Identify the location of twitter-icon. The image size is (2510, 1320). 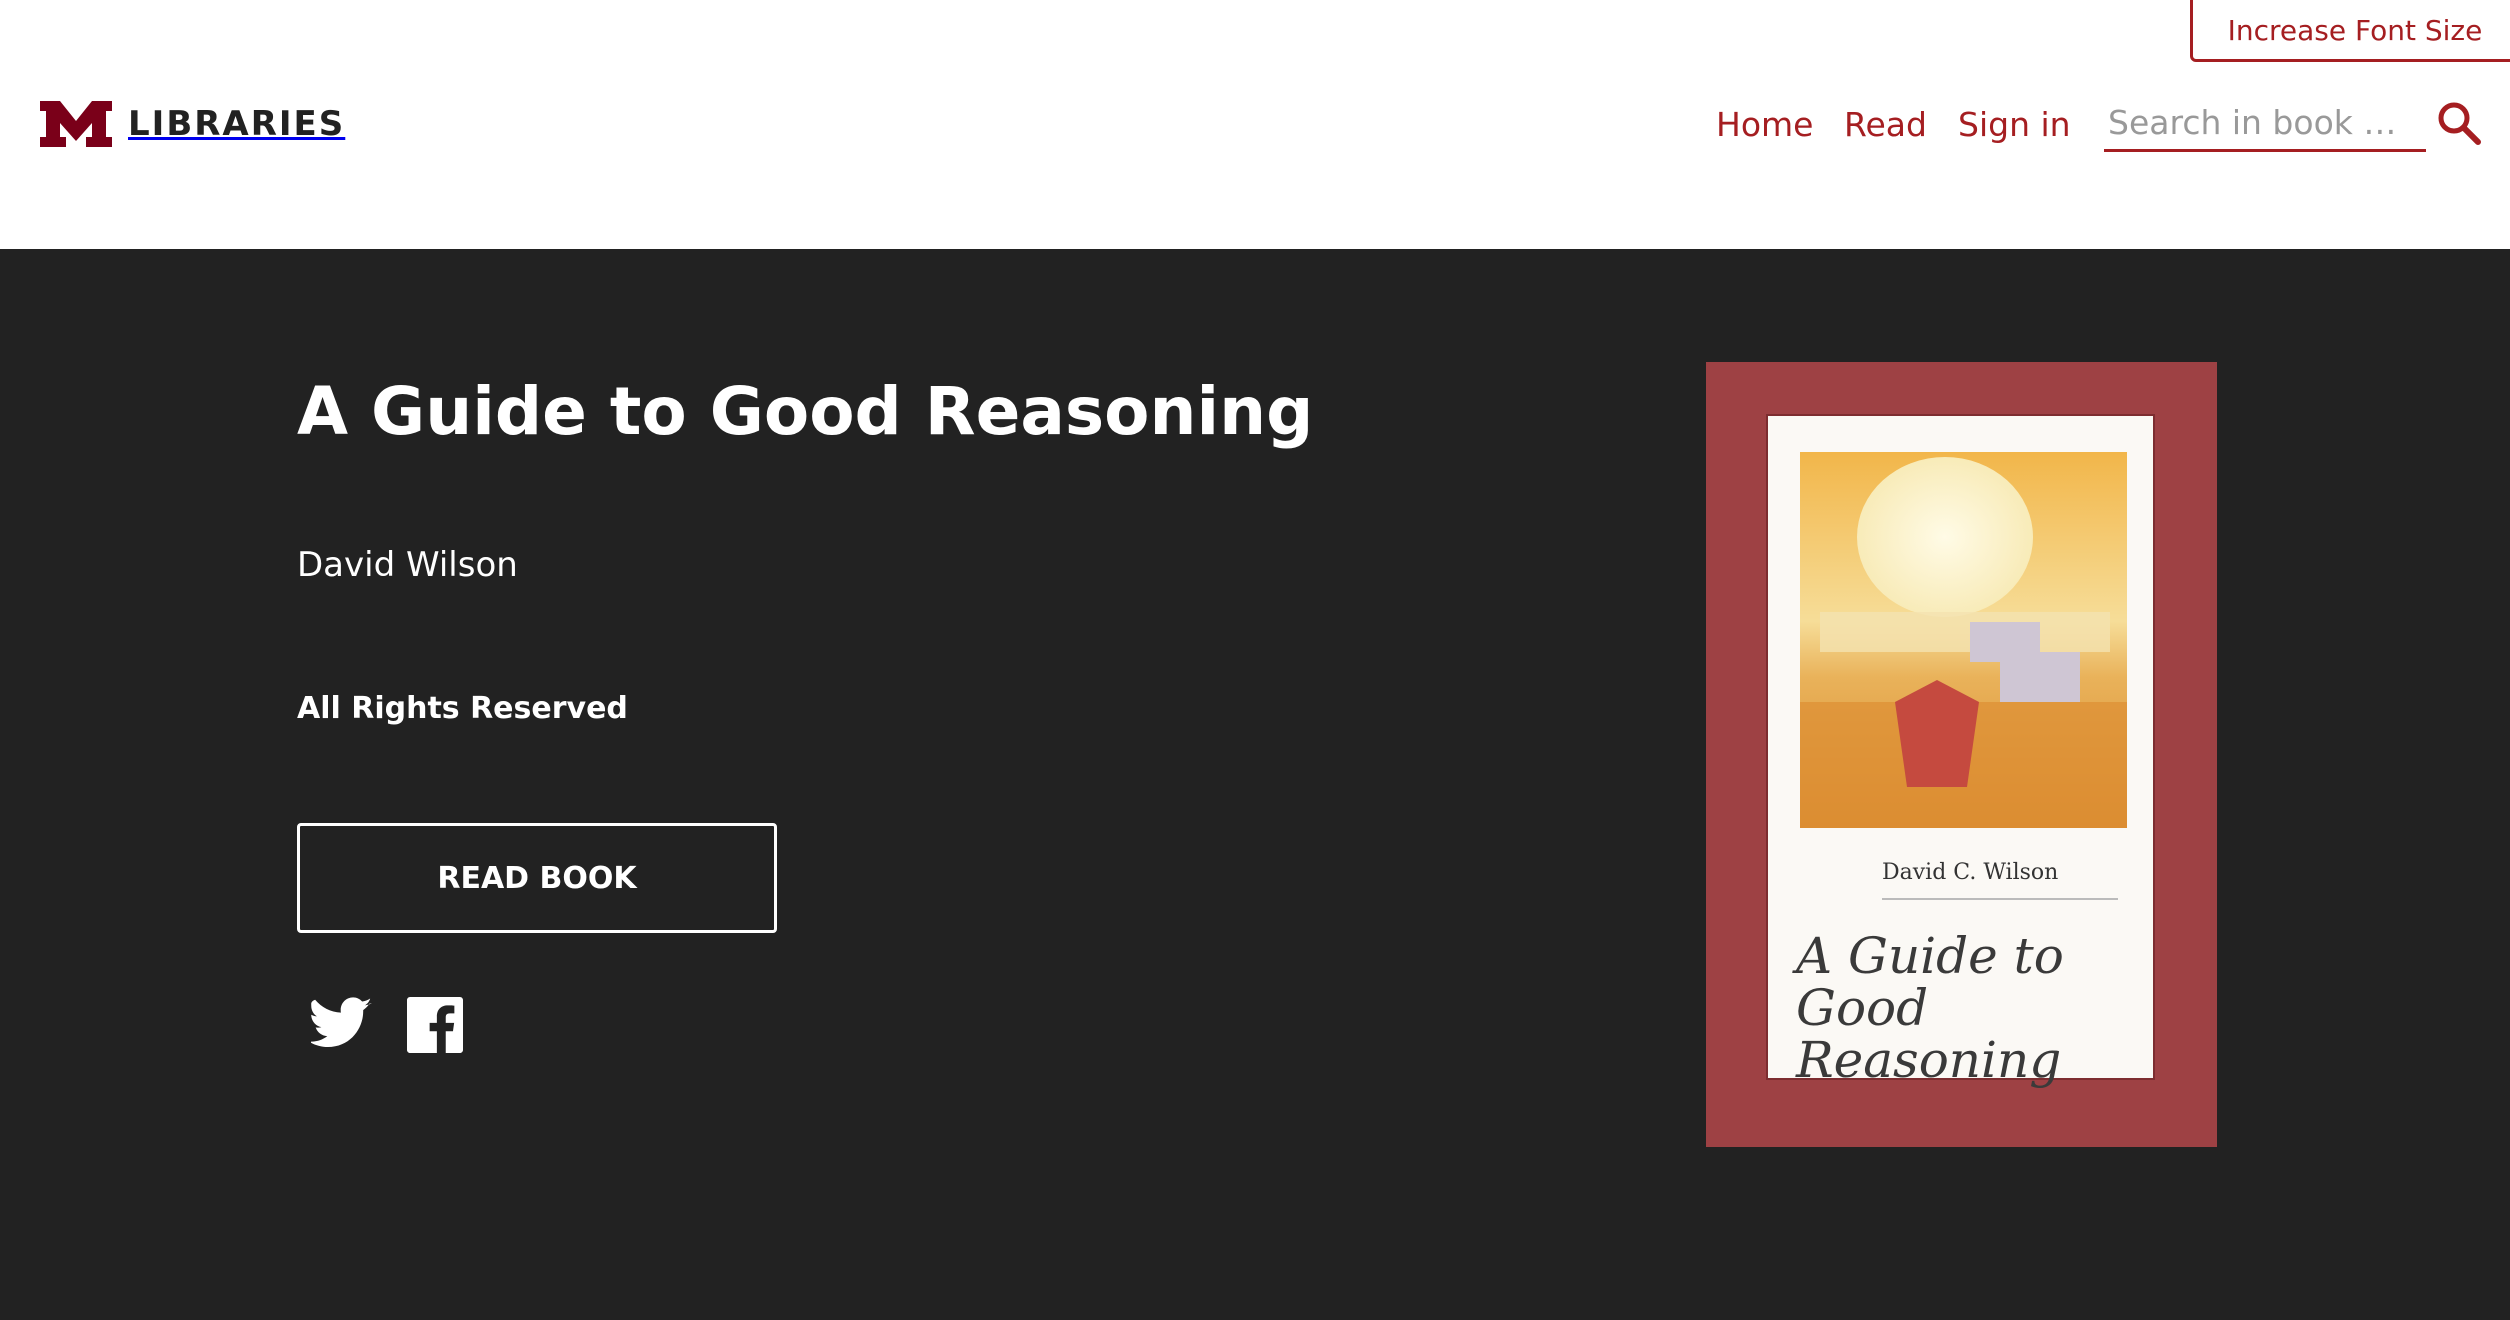
(342, 1023).